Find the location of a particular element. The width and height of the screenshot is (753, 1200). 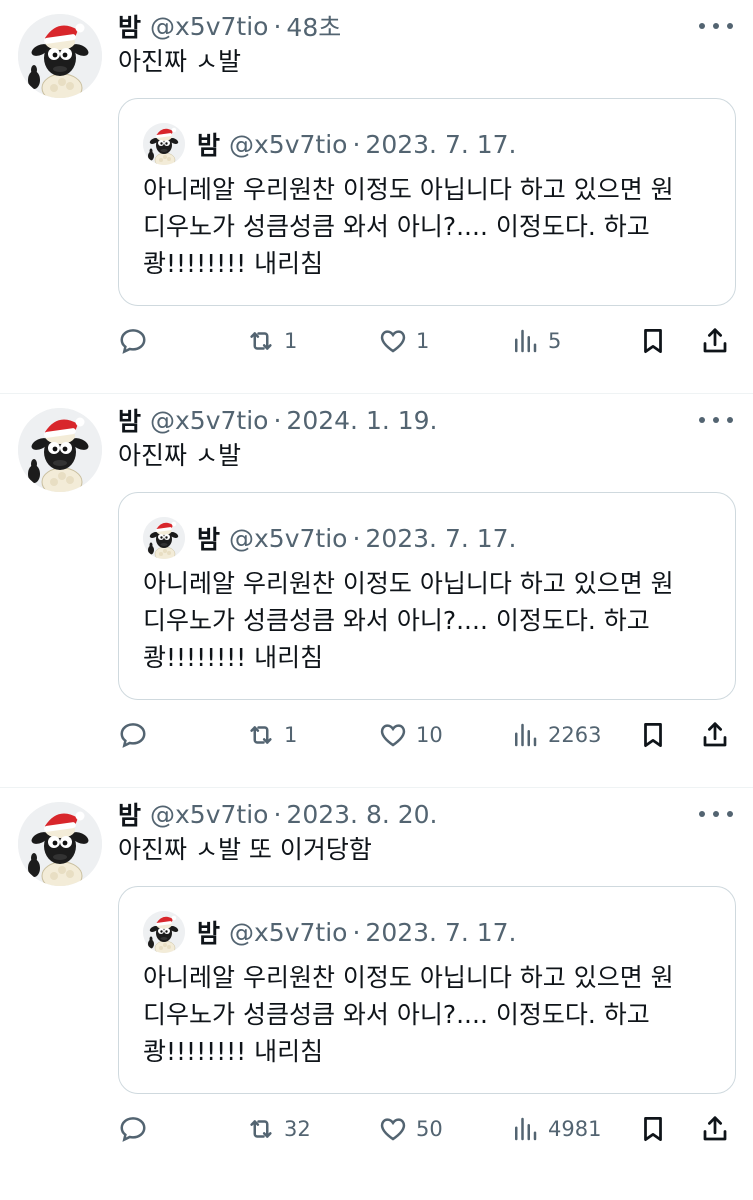

like-count: 10 is located at coordinates (429, 735).